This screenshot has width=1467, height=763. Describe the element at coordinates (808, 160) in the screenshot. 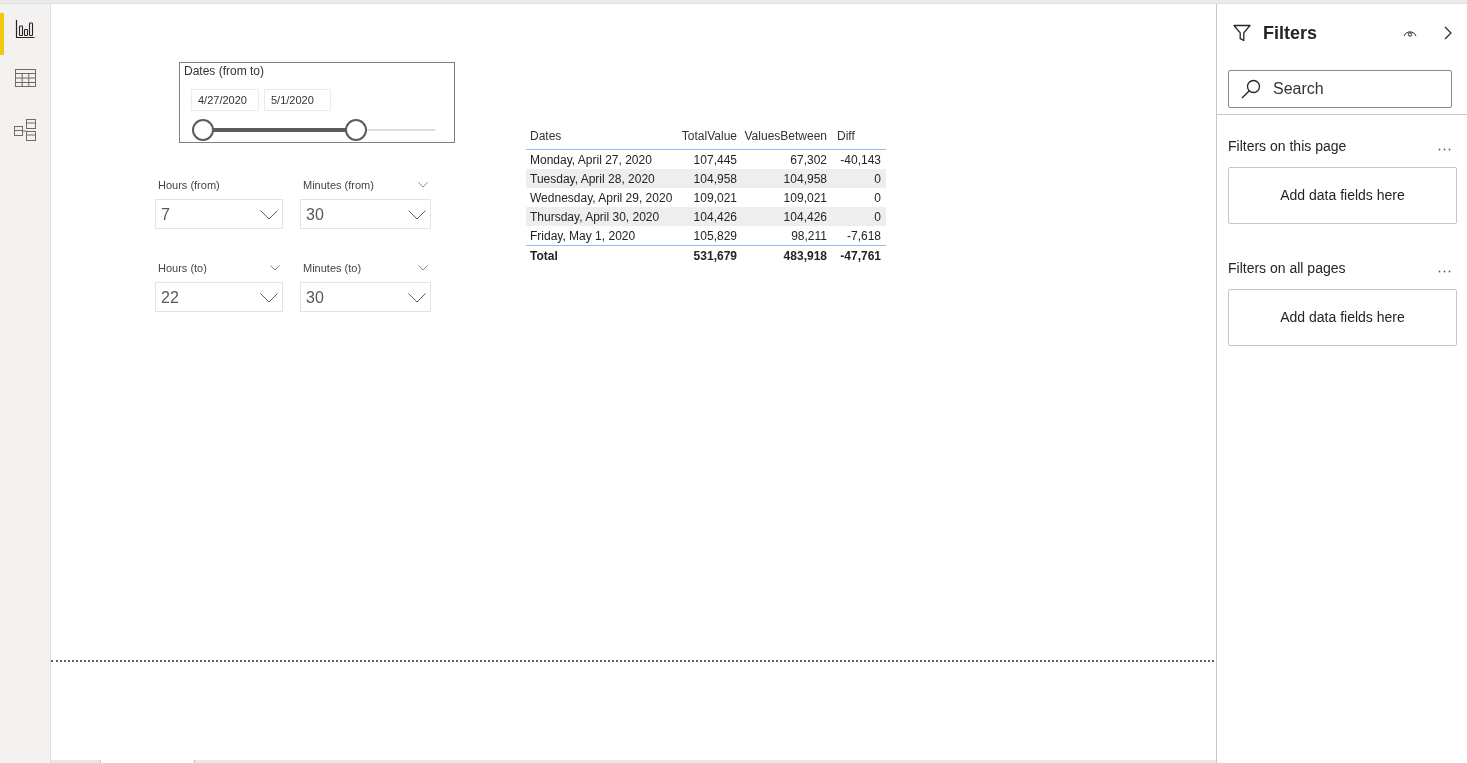

I see `table-cell-text: 67,302` at that location.